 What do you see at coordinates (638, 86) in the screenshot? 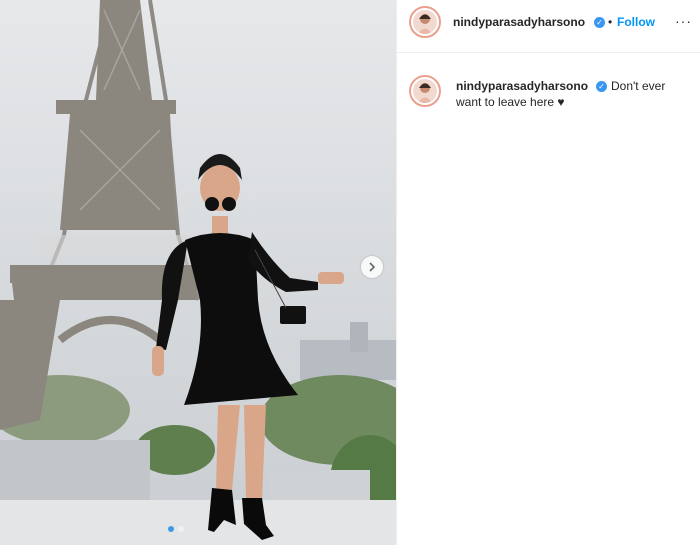
I see `caption-text: Don't ever` at bounding box center [638, 86].